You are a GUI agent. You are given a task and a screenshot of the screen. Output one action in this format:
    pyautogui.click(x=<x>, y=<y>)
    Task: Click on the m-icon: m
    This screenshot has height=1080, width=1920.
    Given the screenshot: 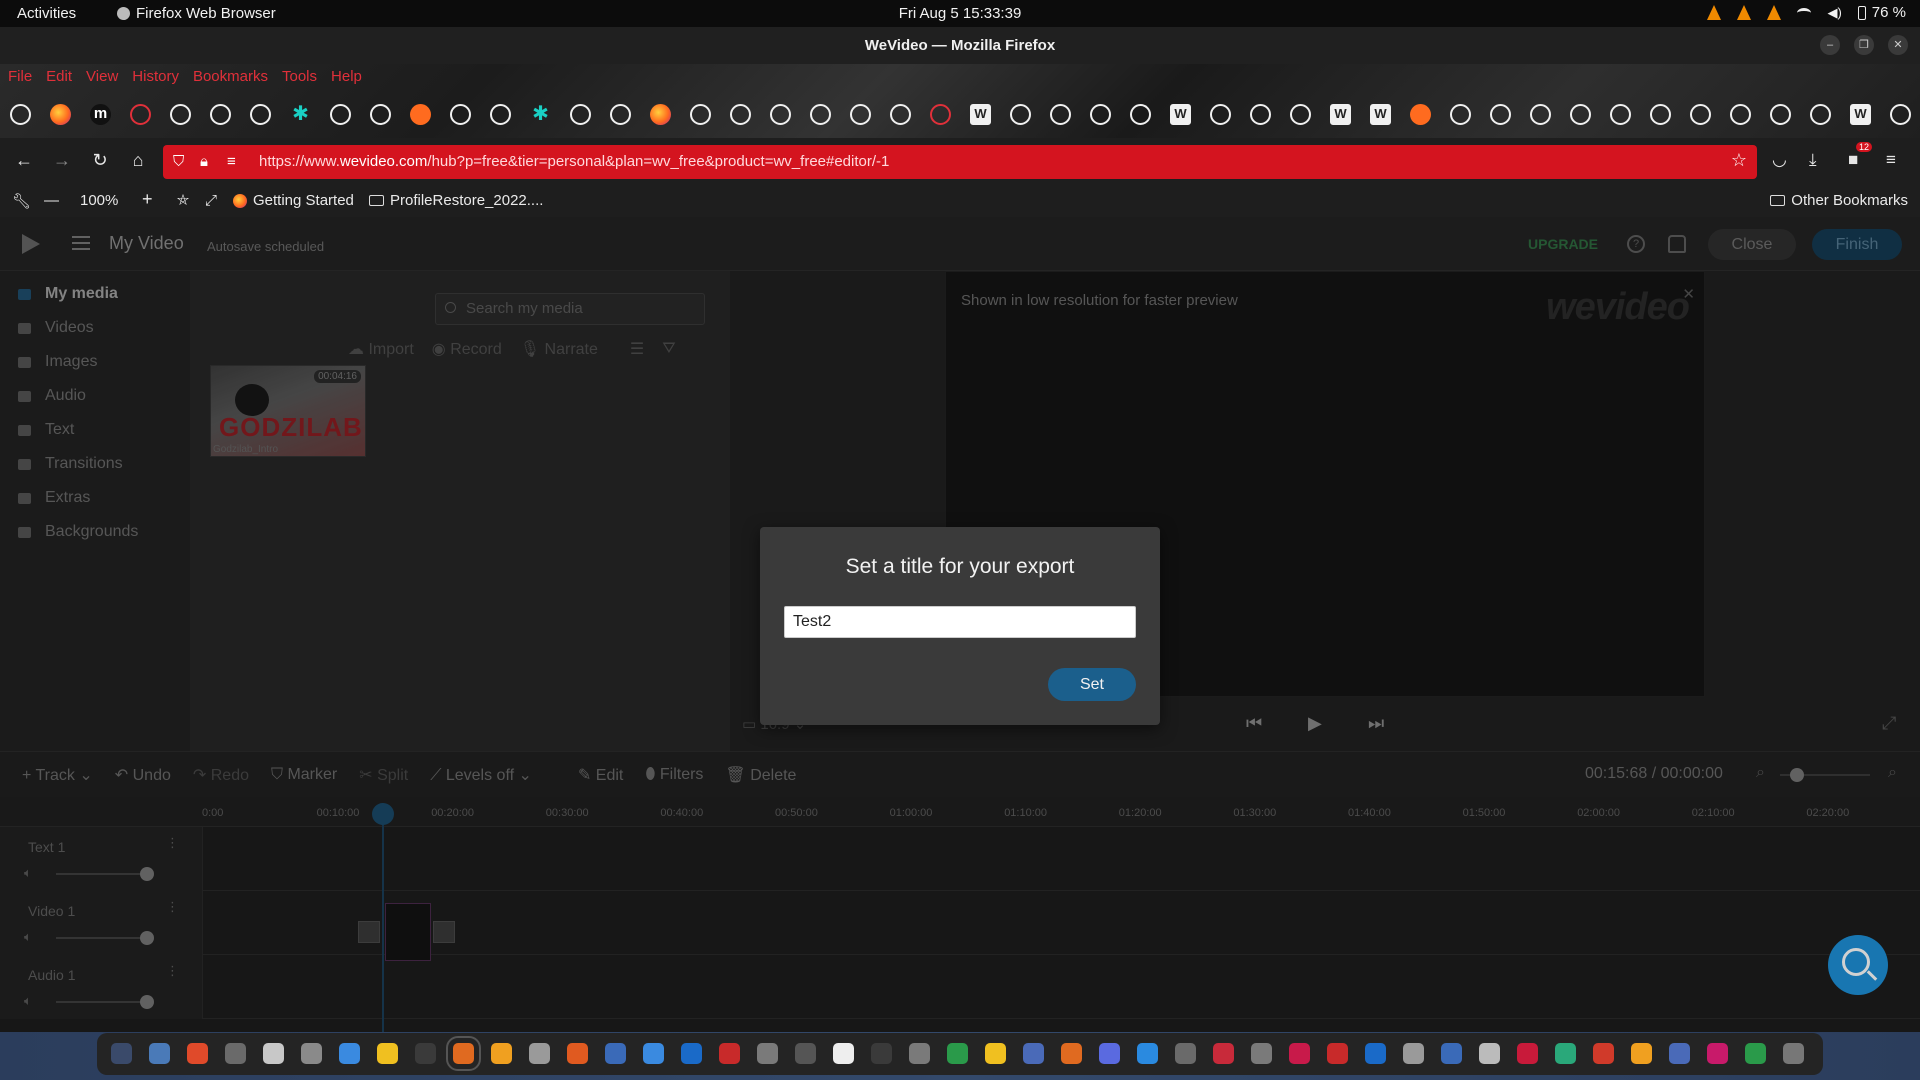 What is the action you would take?
    pyautogui.click(x=100, y=114)
    